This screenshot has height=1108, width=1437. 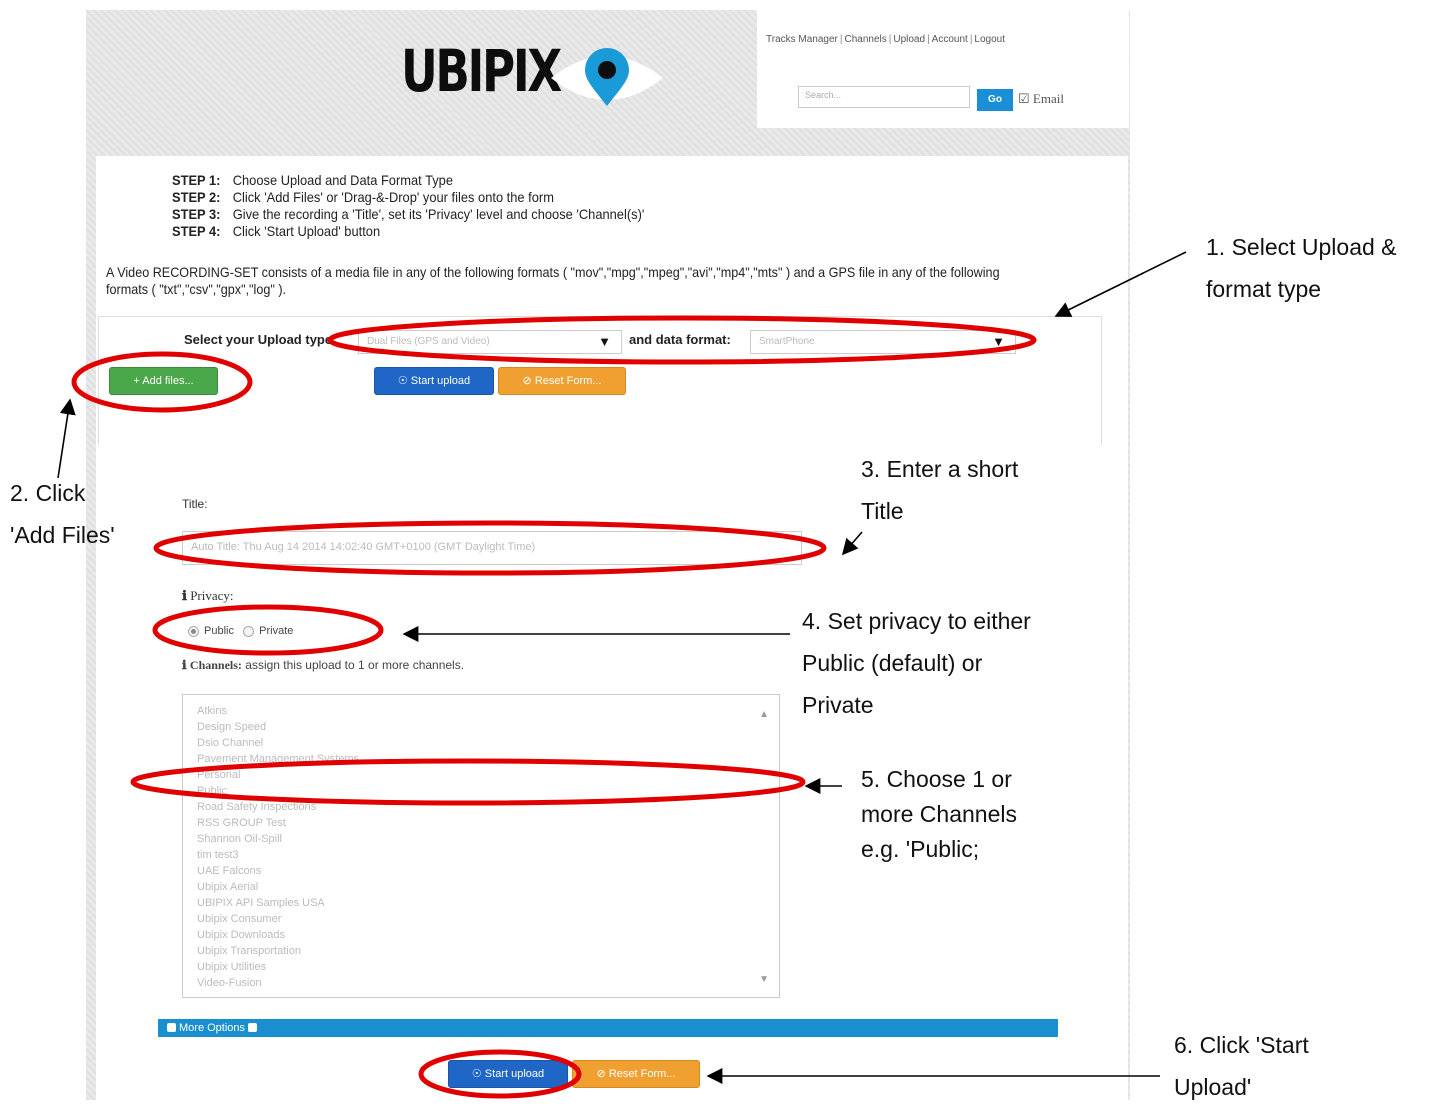 What do you see at coordinates (1024, 98) in the screenshot?
I see `checkbox-icon: ☑` at bounding box center [1024, 98].